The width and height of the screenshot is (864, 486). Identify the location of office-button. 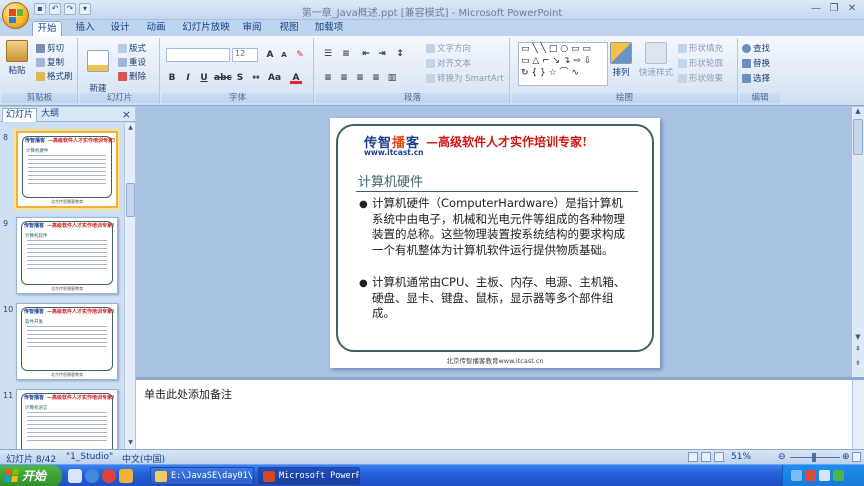
(15, 15).